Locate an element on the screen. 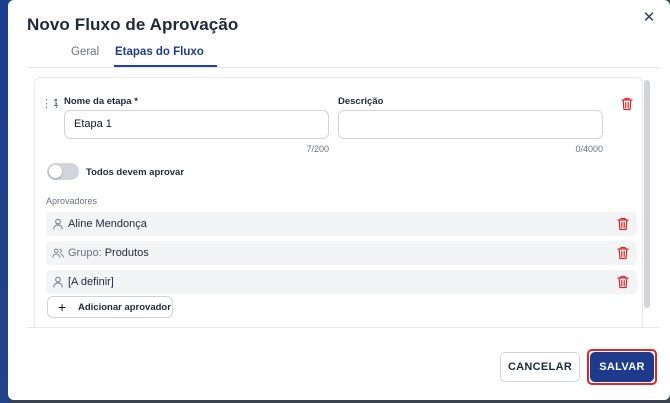 The image size is (670, 403). approver-name: Aline Mendonça is located at coordinates (107, 224).